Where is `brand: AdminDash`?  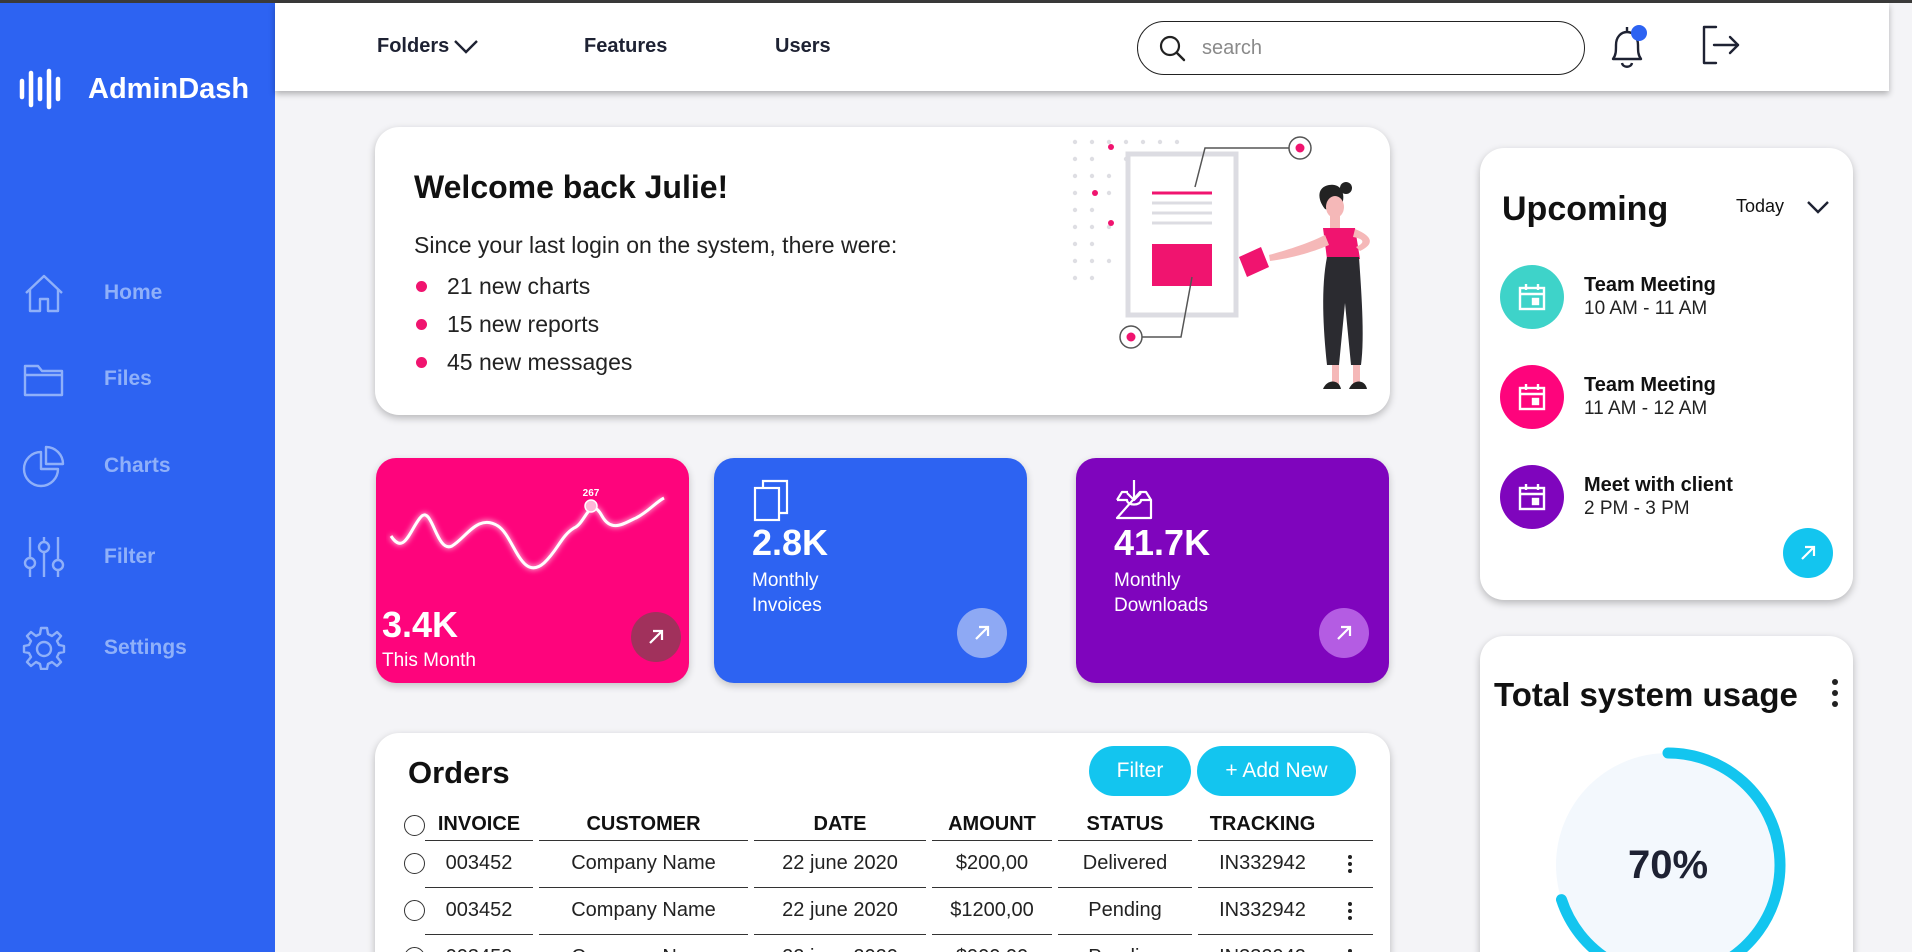
brand: AdminDash is located at coordinates (133, 89).